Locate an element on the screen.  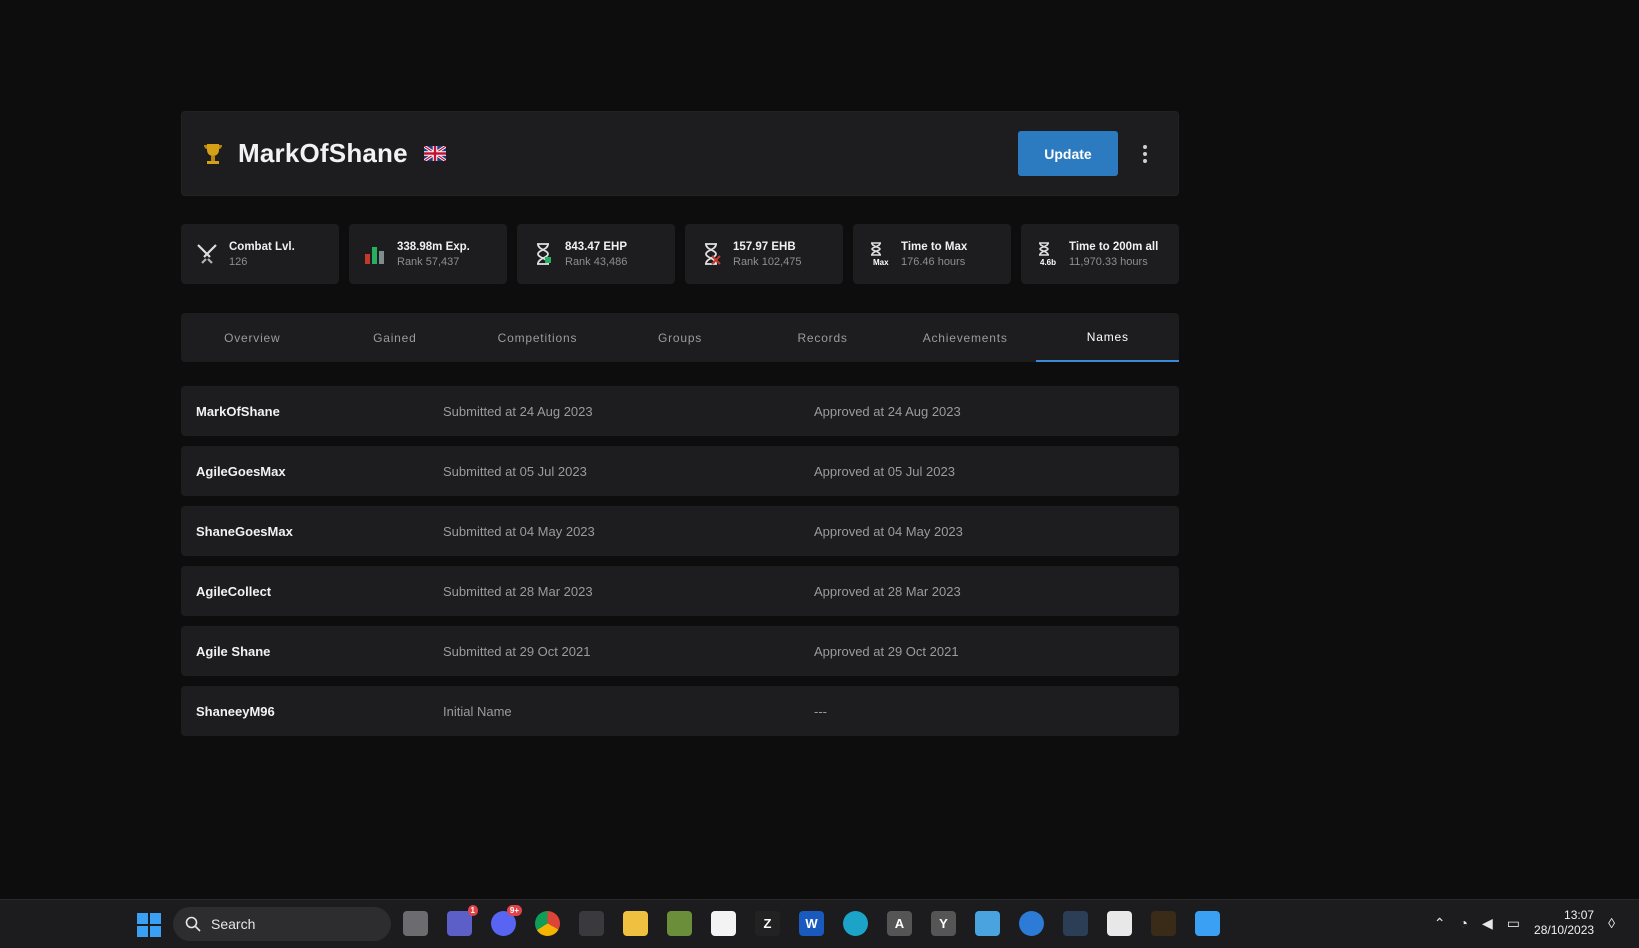
teams-badge: 1 is located at coordinates (472, 910).